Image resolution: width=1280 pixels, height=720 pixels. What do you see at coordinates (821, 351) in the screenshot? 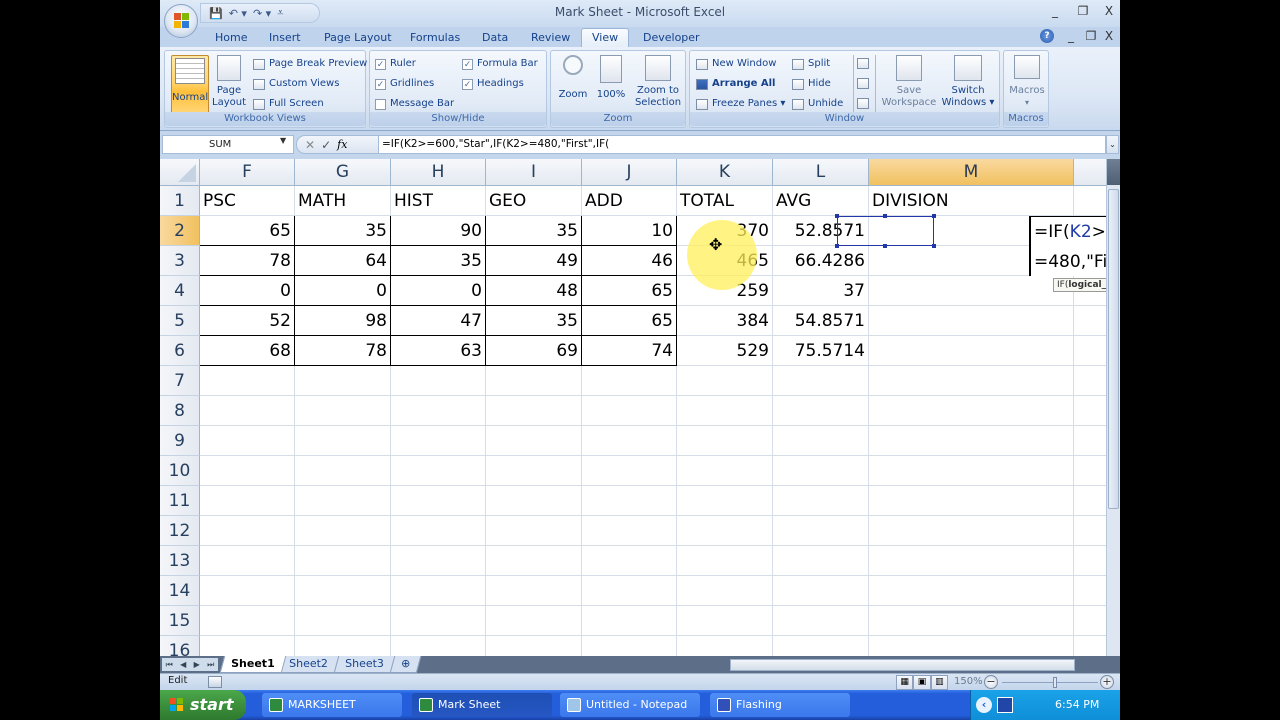
I see `data-cell: 75.5714` at bounding box center [821, 351].